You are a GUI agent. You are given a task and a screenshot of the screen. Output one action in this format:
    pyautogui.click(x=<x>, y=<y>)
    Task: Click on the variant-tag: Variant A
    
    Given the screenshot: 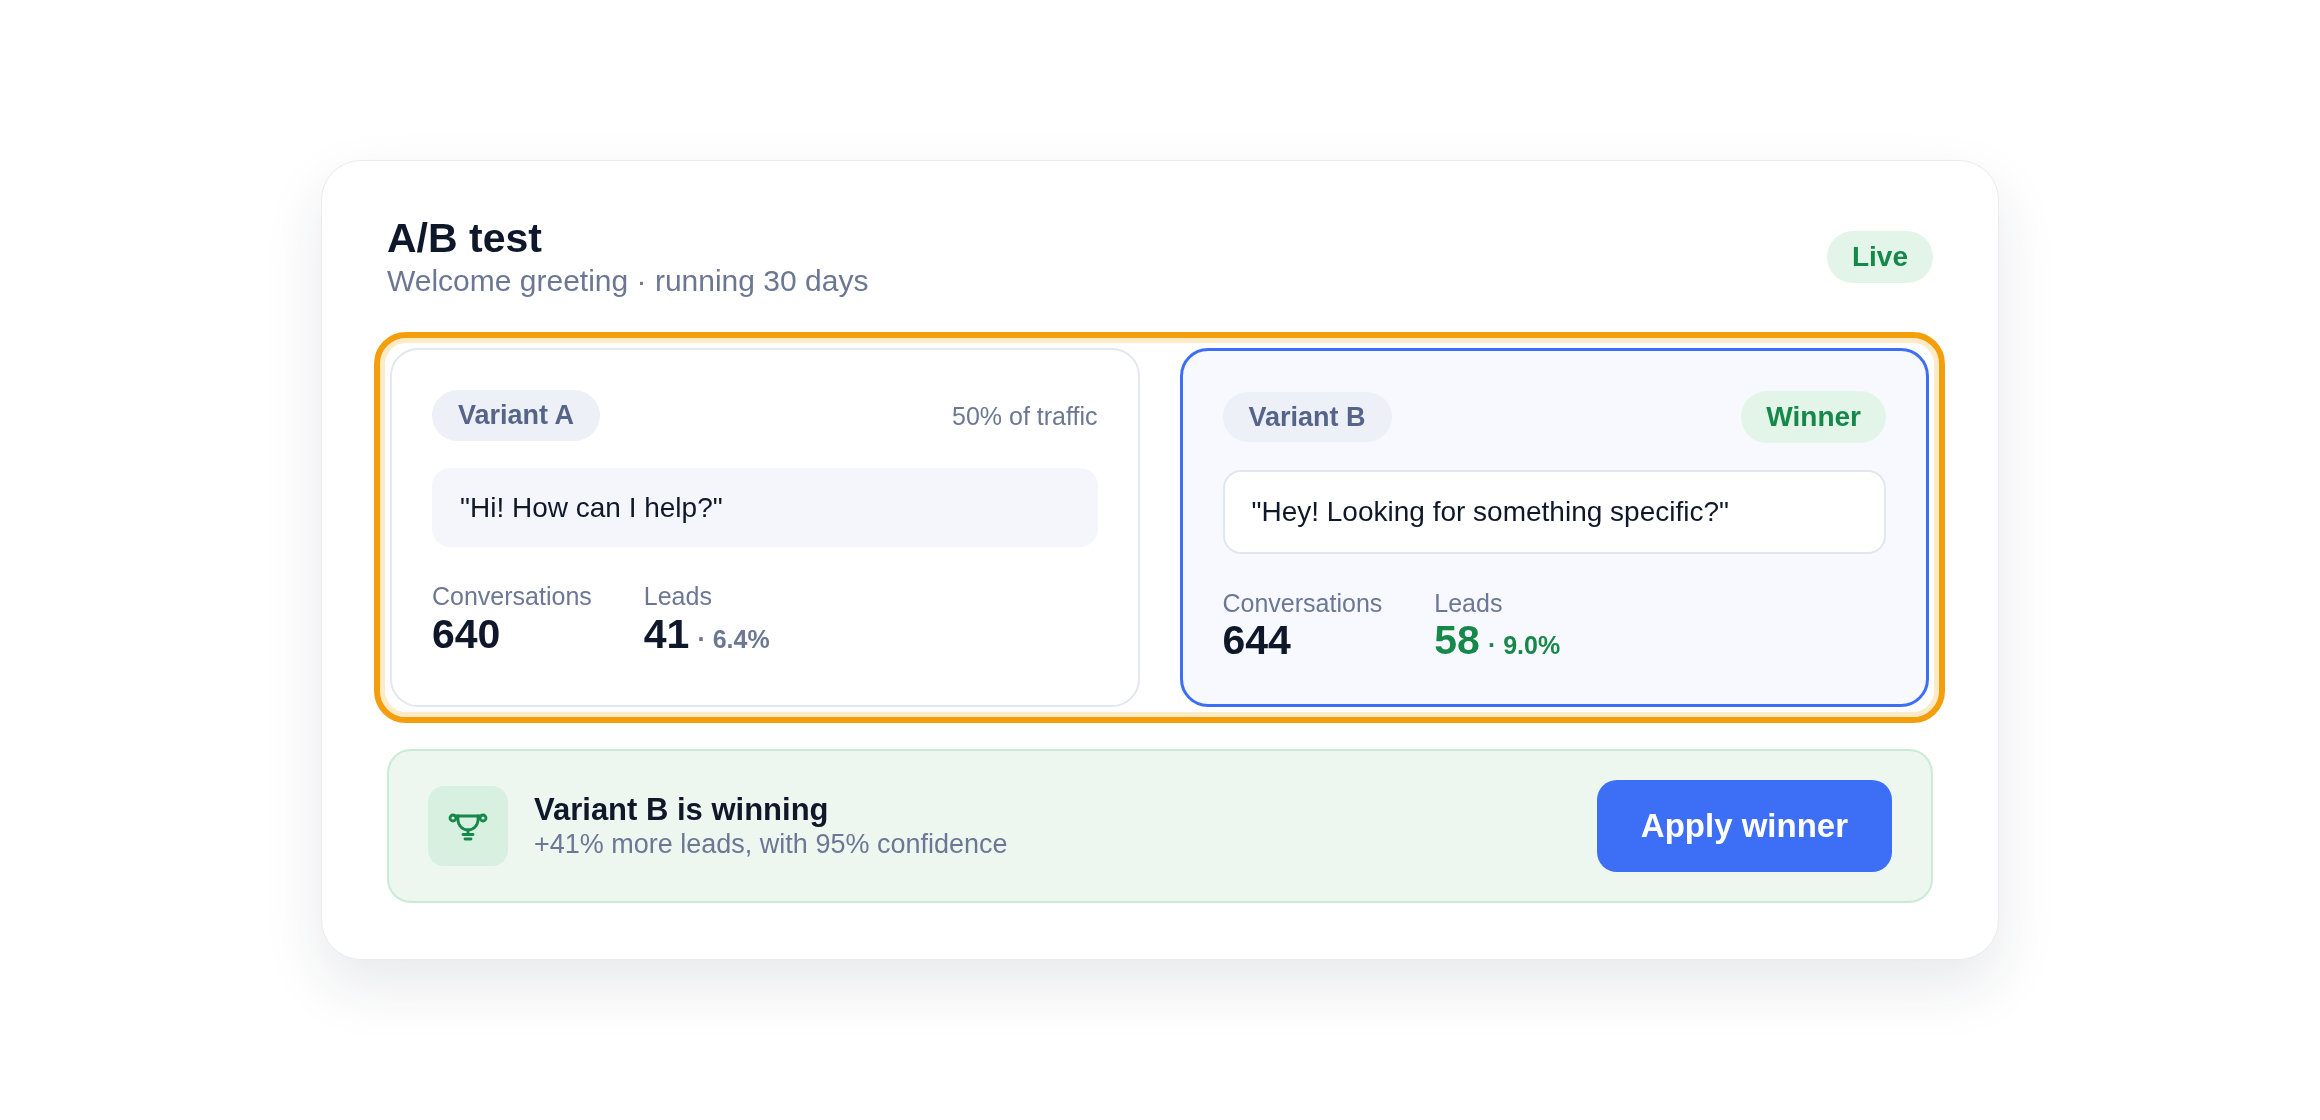 What is the action you would take?
    pyautogui.click(x=516, y=415)
    